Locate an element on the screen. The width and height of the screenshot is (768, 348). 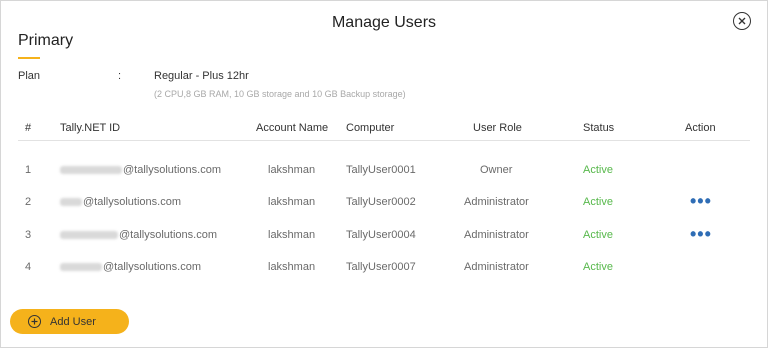
close-button is located at coordinates (742, 21).